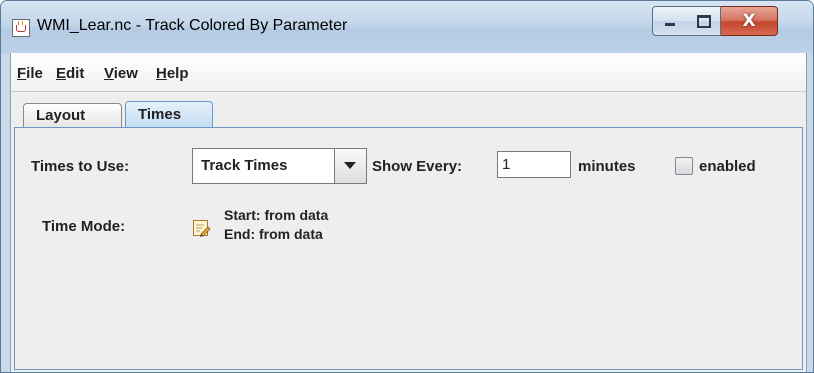  What do you see at coordinates (273, 234) in the screenshot?
I see `time-mode-end: End: from data` at bounding box center [273, 234].